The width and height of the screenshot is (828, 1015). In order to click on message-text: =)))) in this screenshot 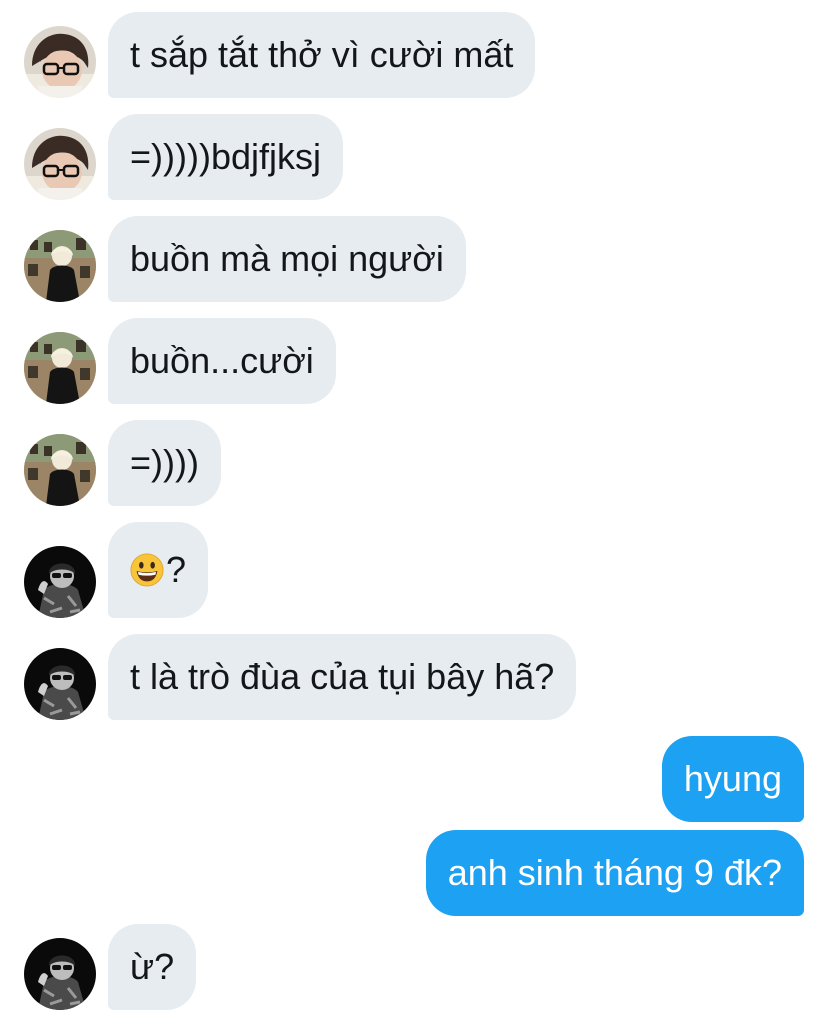, I will do `click(164, 462)`.